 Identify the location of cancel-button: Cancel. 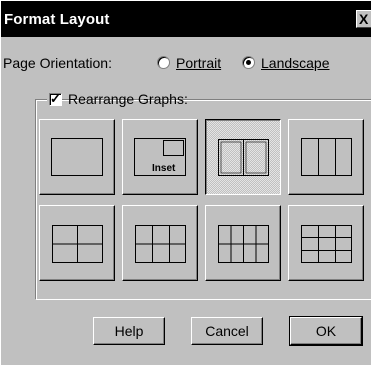
(227, 331).